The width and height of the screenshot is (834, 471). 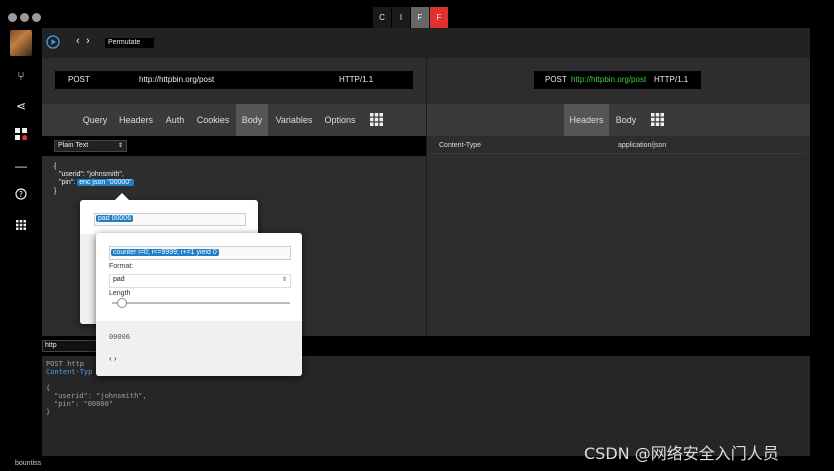 What do you see at coordinates (556, 79) in the screenshot?
I see `response-method: POST` at bounding box center [556, 79].